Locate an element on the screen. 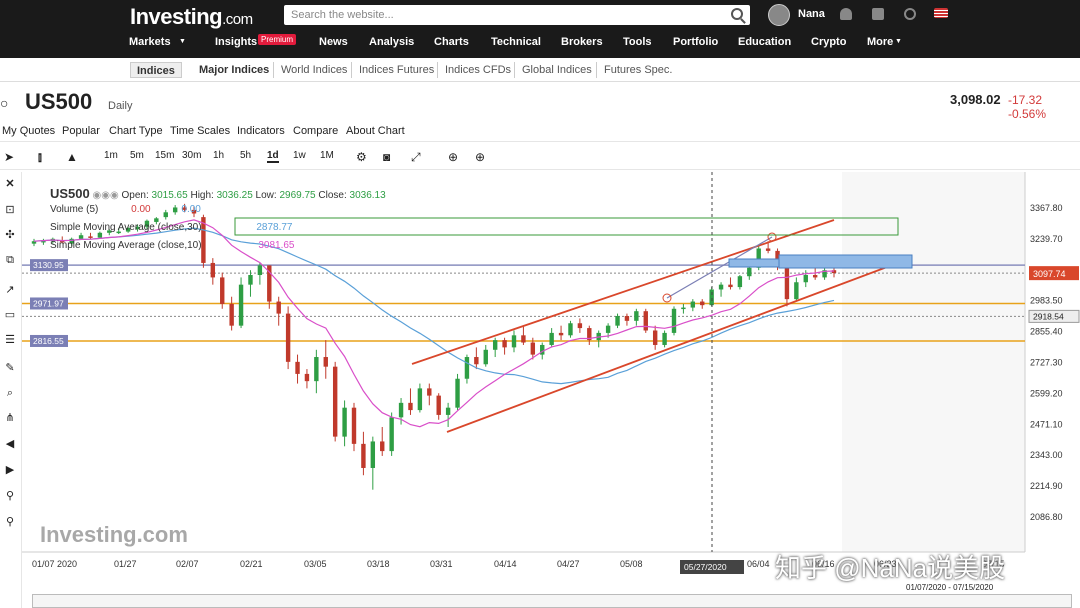  timeframe-1M: 1M is located at coordinates (327, 155).